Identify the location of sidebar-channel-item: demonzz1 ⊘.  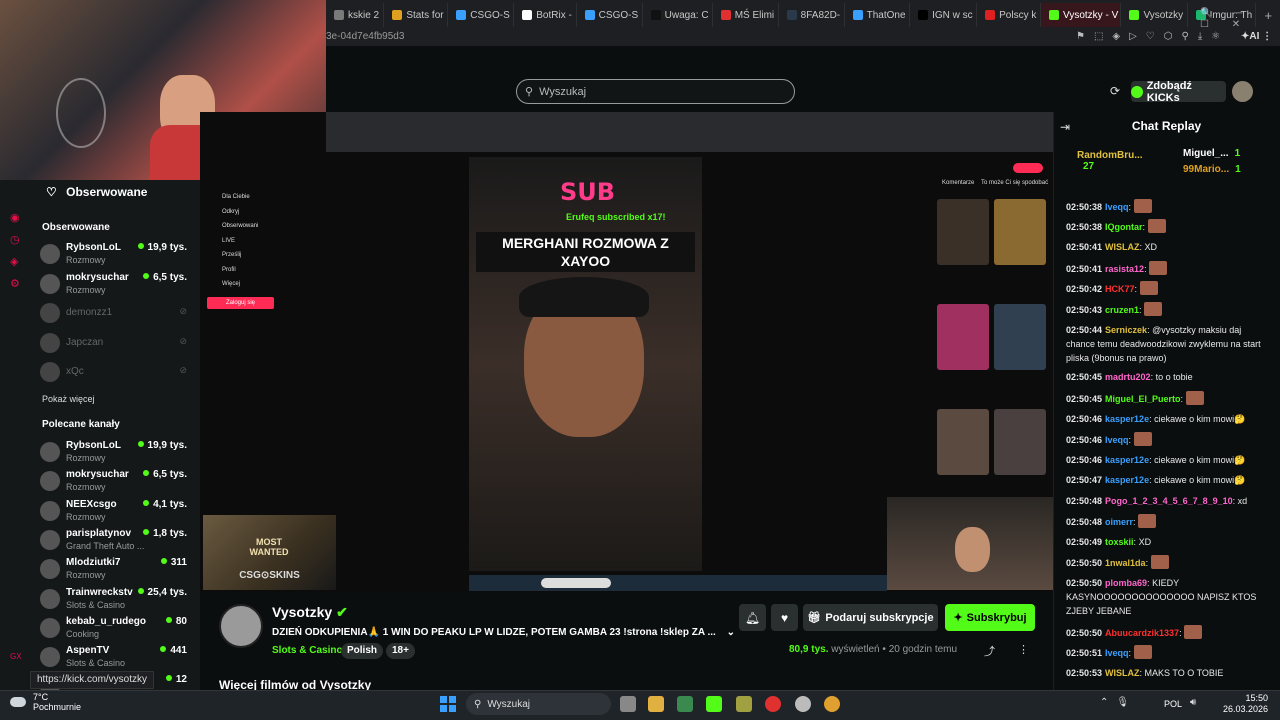
(117, 315).